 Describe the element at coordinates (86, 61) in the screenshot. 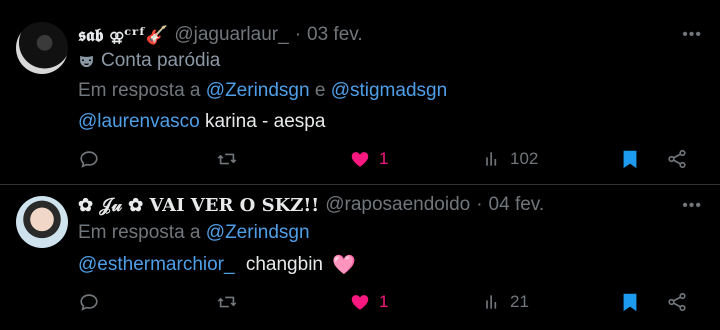

I see `parody-mask-icon` at that location.